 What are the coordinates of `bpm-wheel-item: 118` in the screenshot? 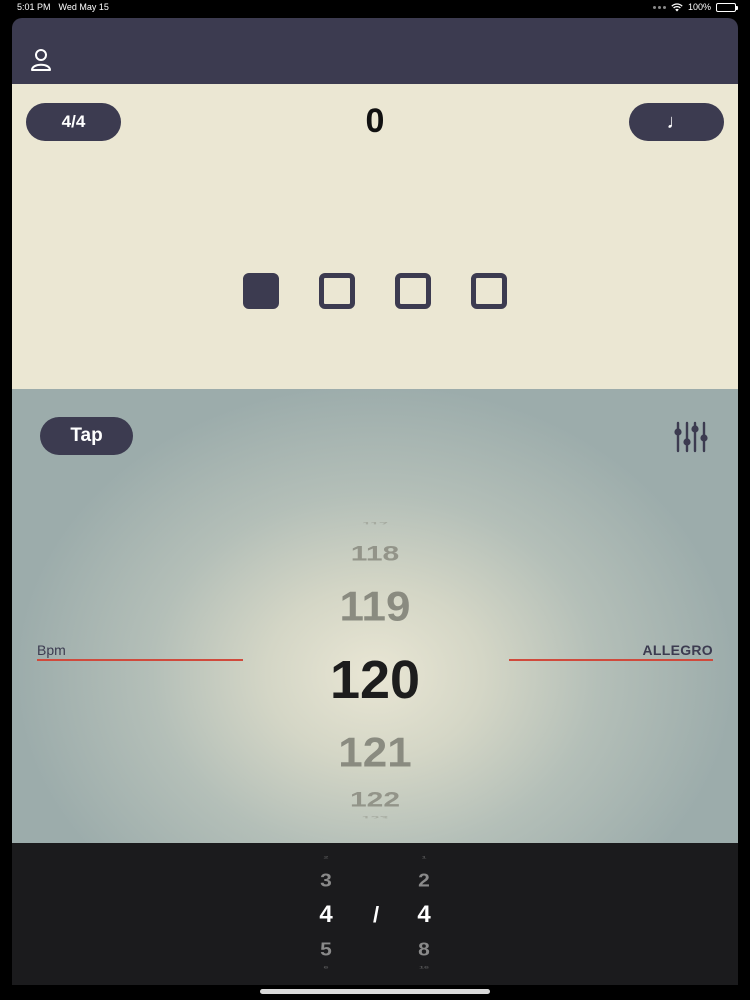 It's located at (375, 554).